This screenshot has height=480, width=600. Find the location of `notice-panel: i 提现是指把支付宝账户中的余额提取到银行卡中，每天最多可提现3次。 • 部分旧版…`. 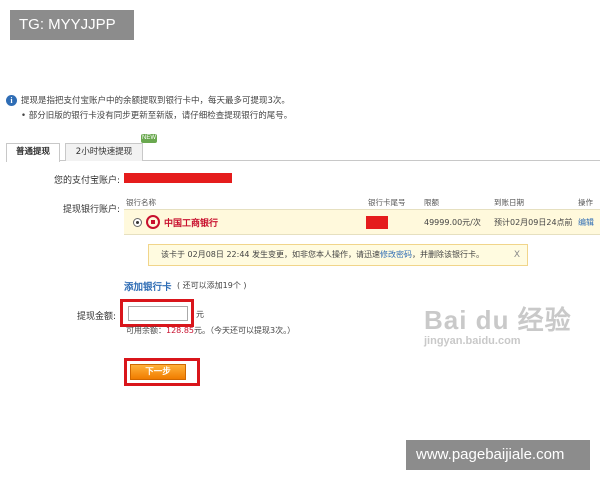

notice-panel: i 提现是指把支付宝账户中的余额提取到银行卡中，每天最多可提现3次。 • 部分旧版… is located at coordinates (301, 109).